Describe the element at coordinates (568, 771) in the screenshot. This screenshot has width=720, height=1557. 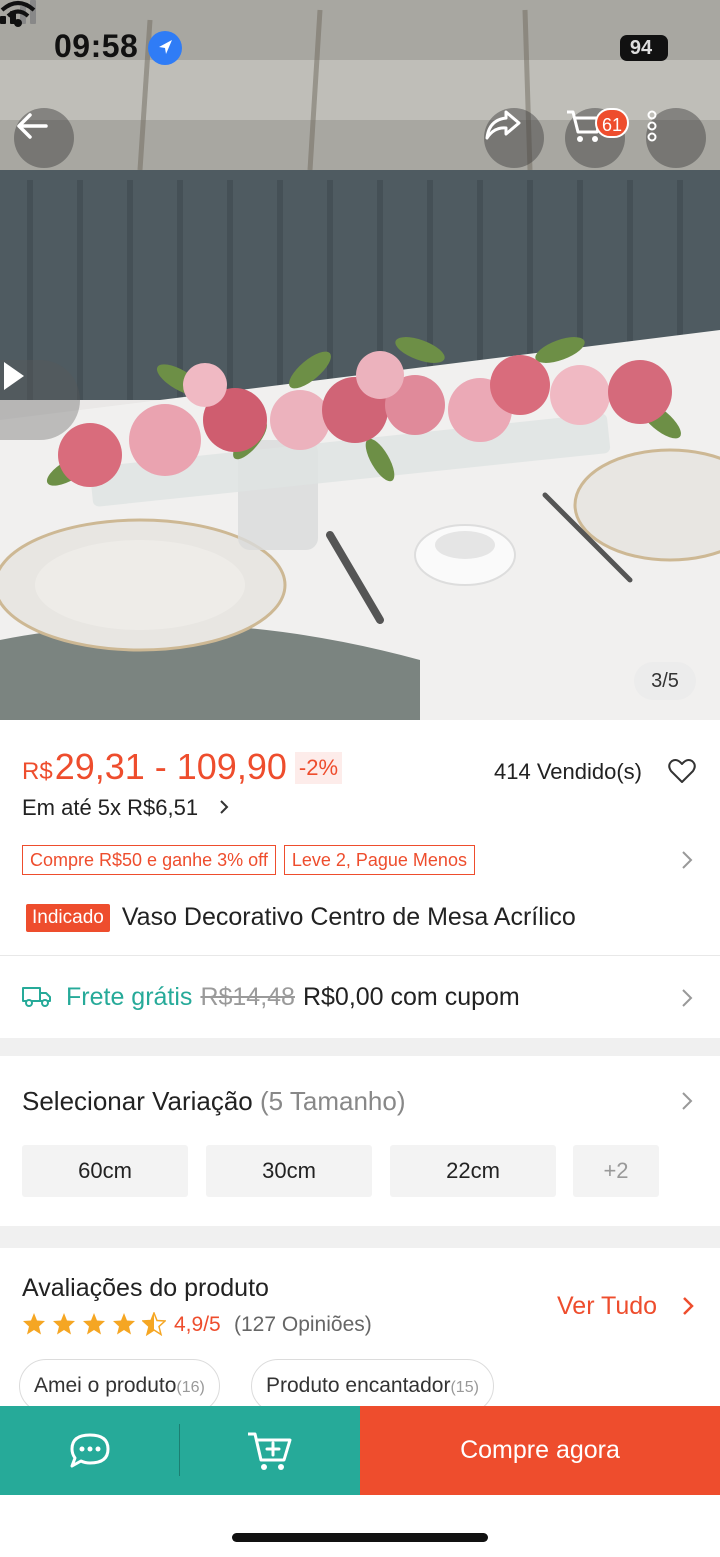
I see `sold-count: 414 Vendido(s)` at that location.